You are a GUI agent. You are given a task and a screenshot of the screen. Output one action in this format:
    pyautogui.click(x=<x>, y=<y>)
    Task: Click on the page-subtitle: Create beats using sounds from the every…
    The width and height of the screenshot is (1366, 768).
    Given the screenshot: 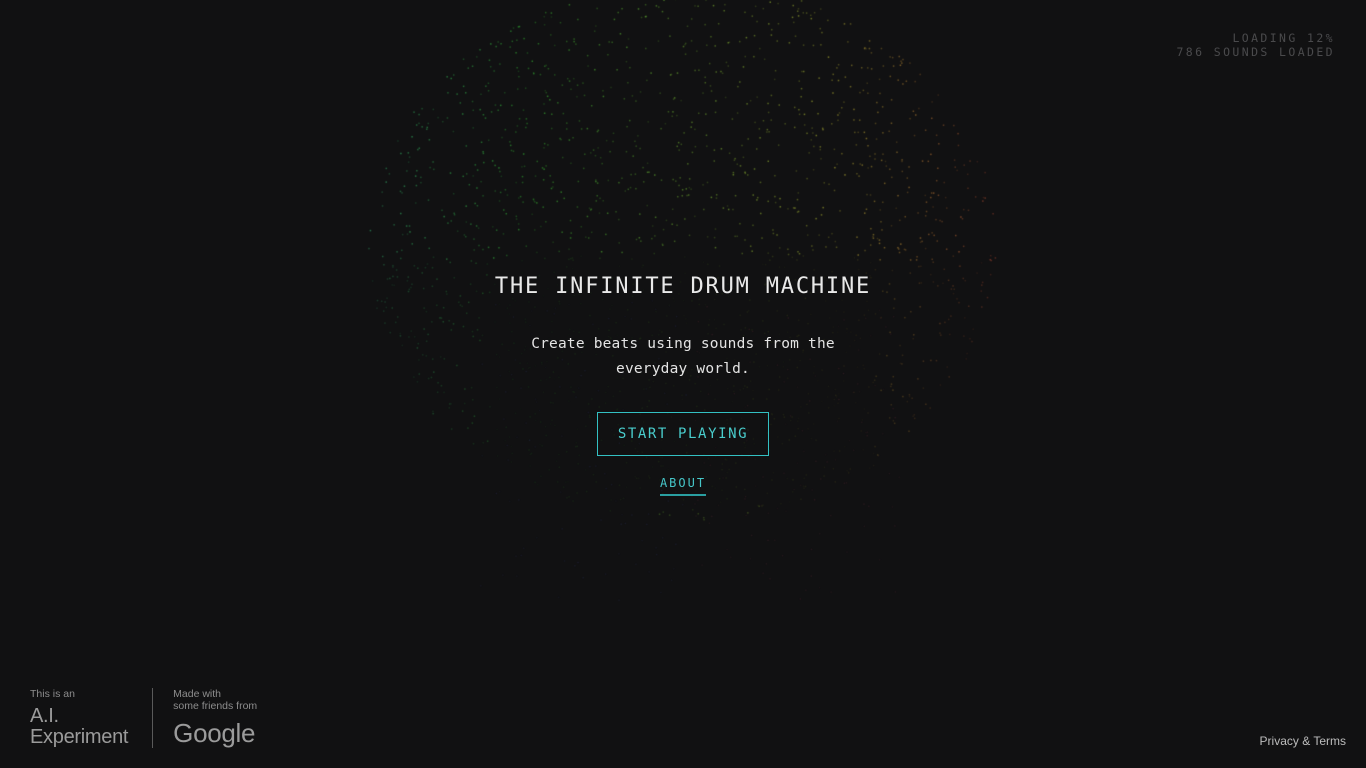 What is the action you would take?
    pyautogui.click(x=683, y=356)
    